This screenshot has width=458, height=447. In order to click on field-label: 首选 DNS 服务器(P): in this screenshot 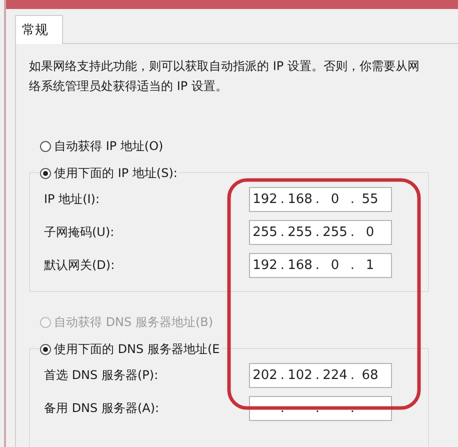, I will do `click(102, 375)`.